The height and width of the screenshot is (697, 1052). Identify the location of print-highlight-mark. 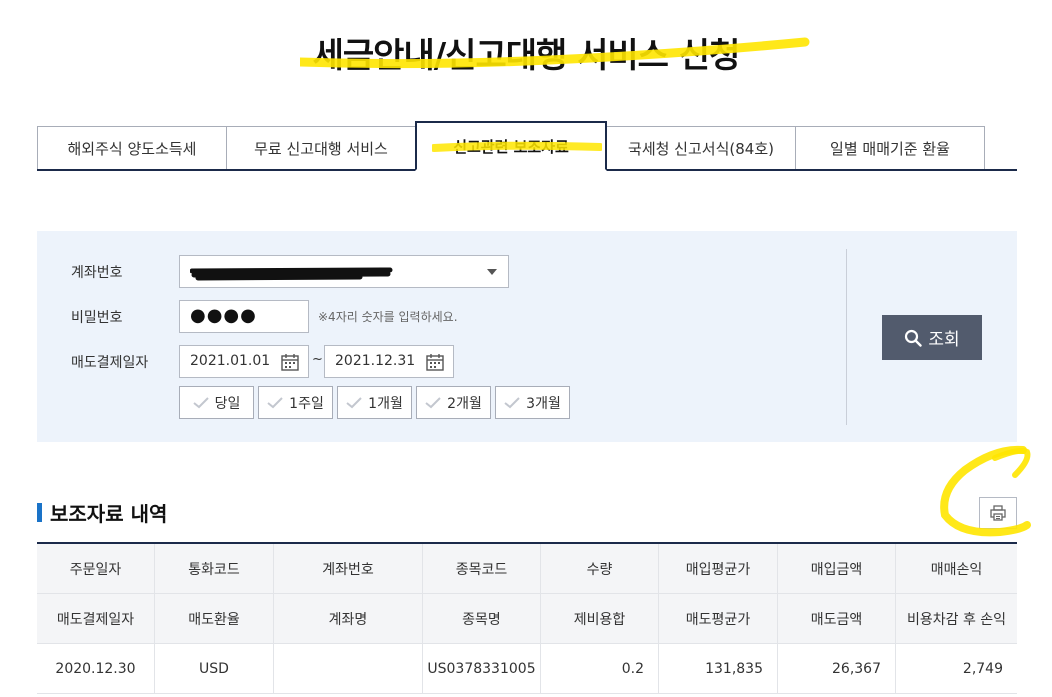
(985, 491).